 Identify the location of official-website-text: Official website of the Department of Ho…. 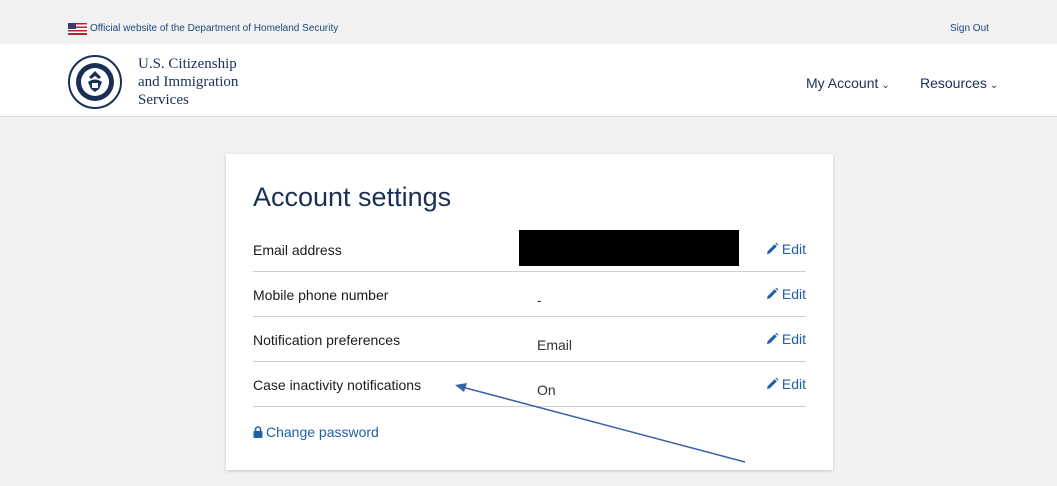
(214, 28).